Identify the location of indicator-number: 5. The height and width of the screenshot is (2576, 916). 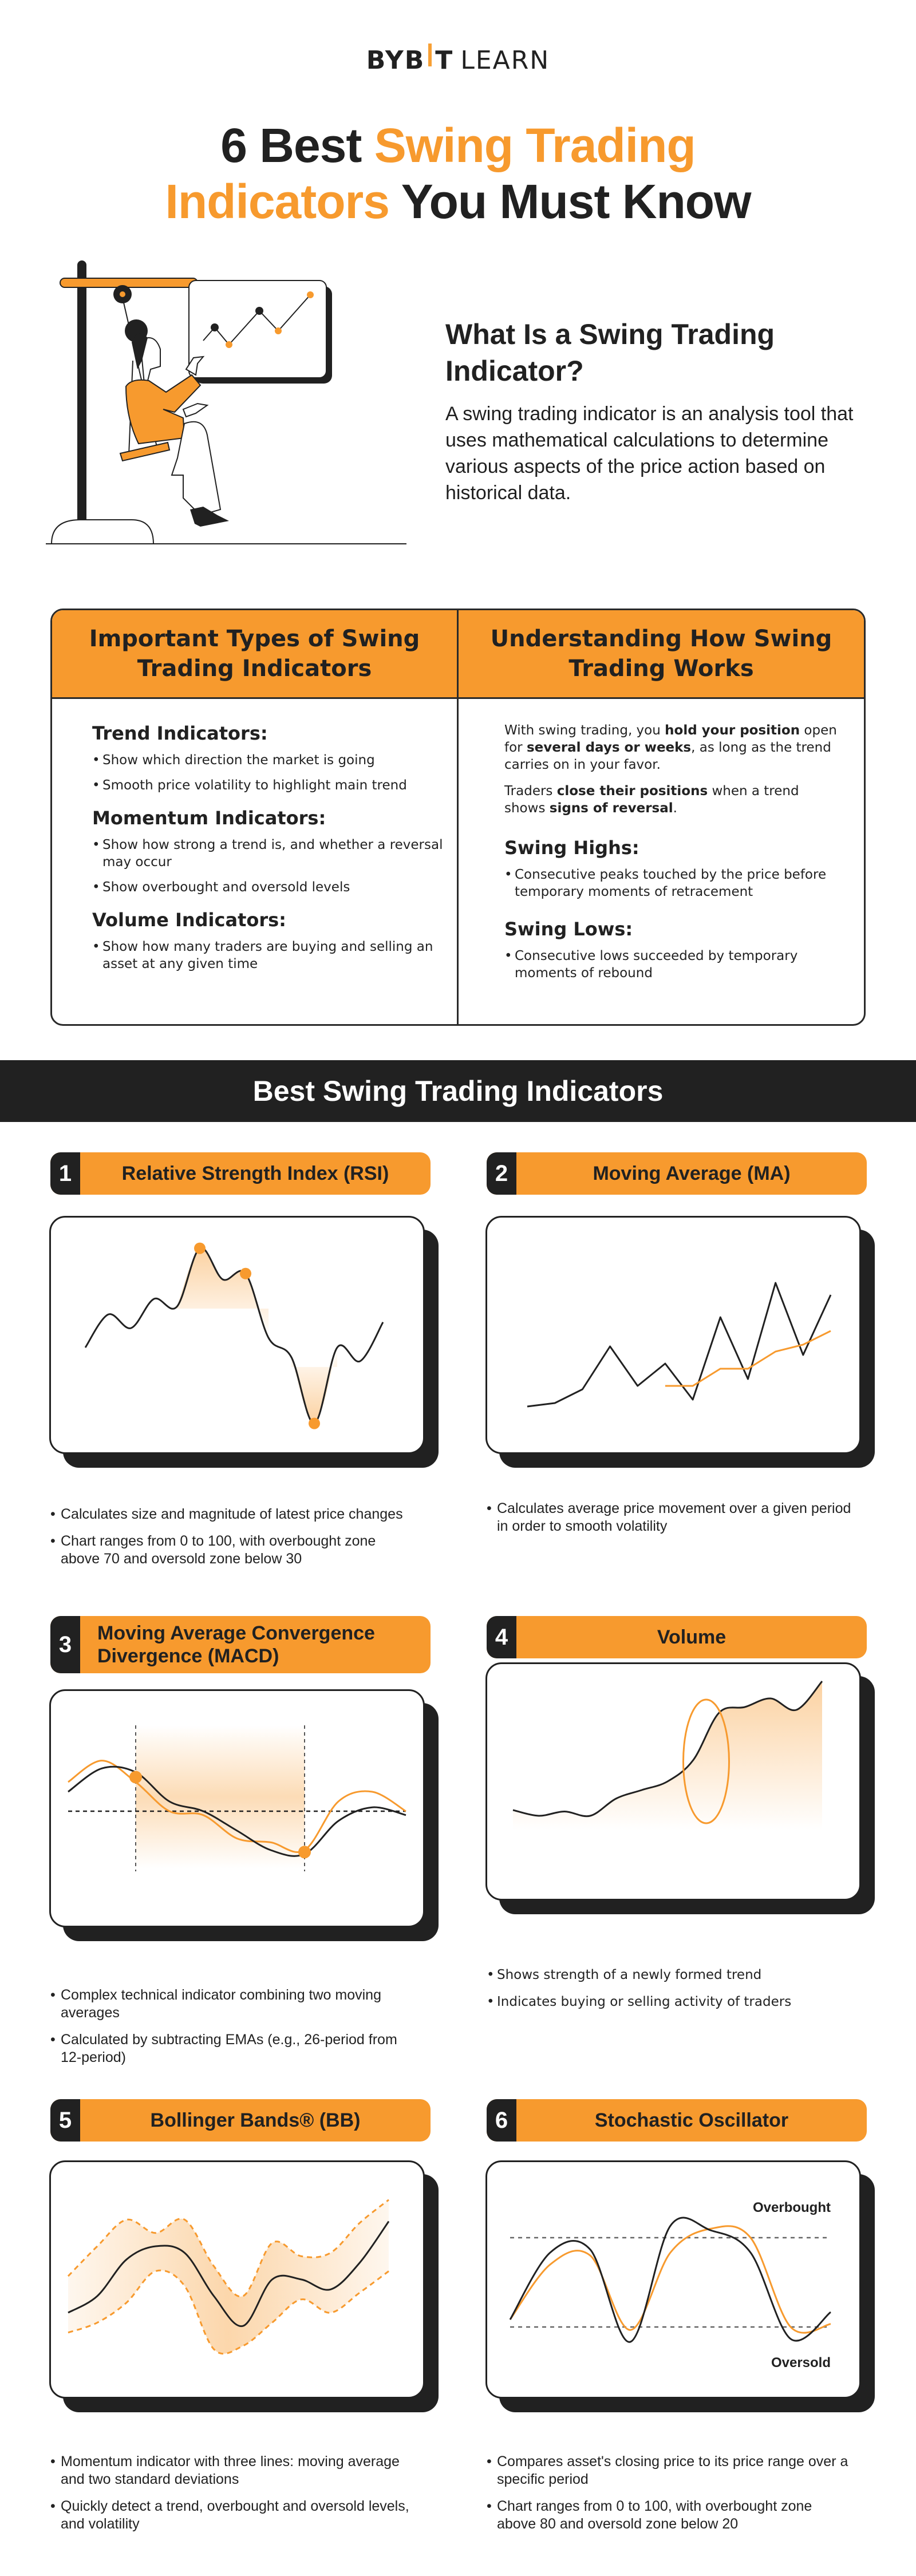
(65, 2120).